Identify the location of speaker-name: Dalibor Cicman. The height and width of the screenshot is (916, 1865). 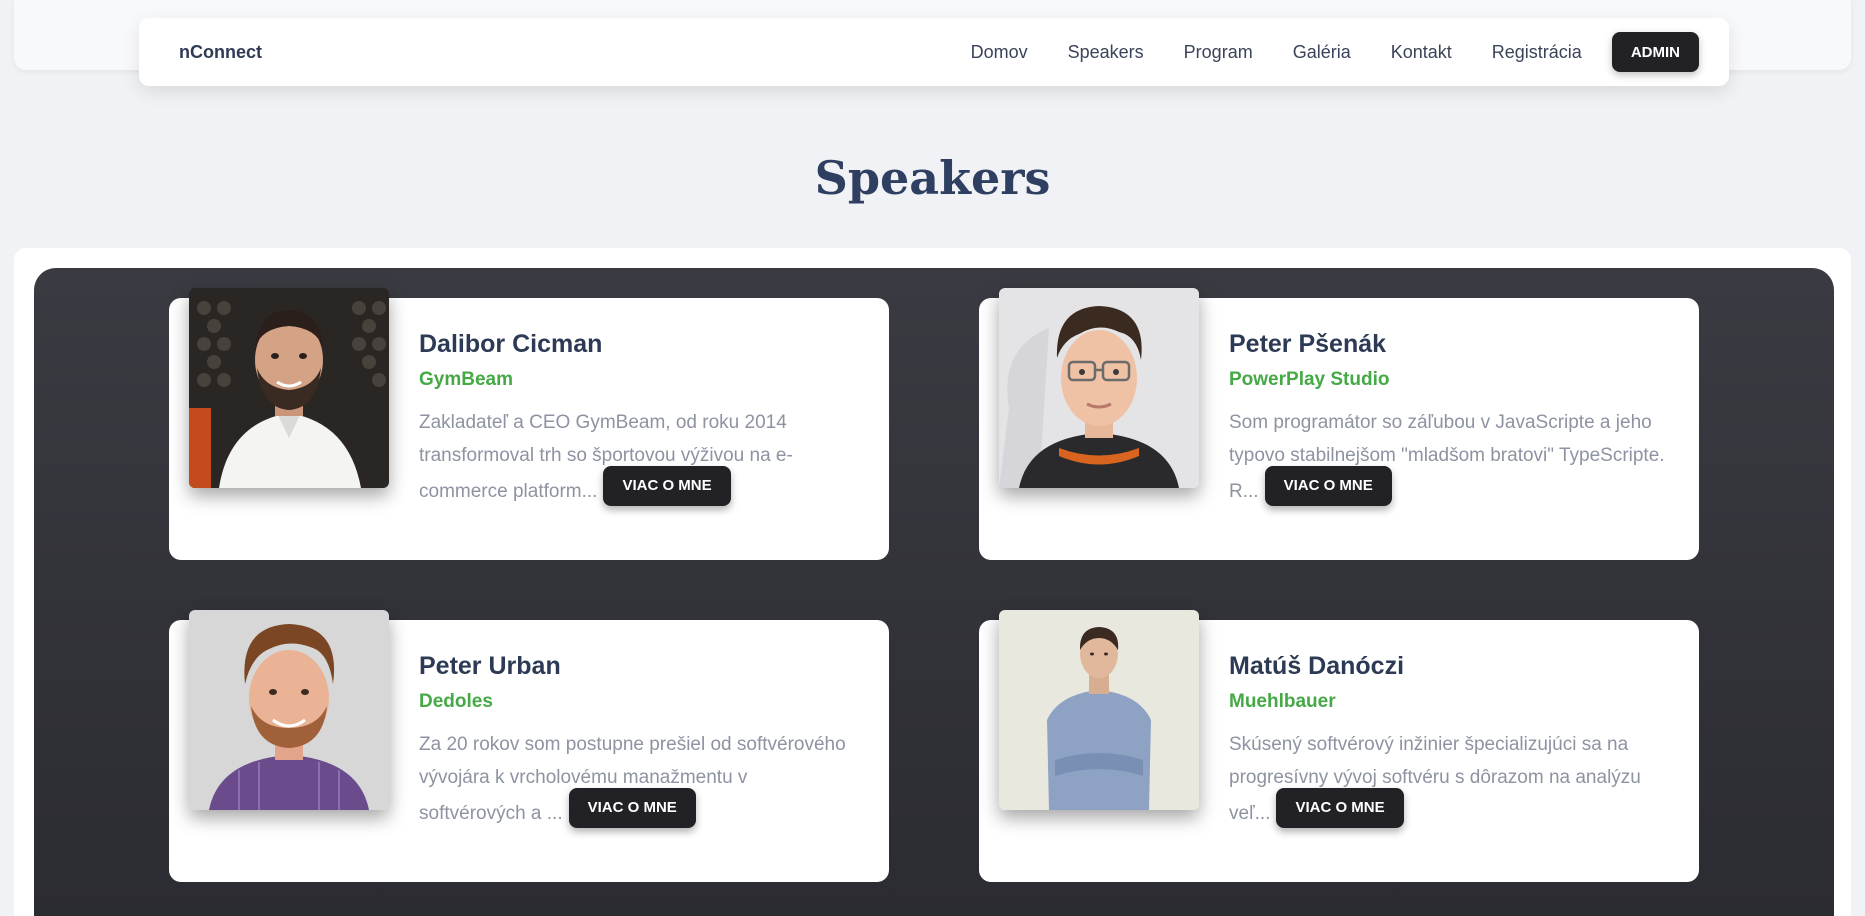
(511, 344).